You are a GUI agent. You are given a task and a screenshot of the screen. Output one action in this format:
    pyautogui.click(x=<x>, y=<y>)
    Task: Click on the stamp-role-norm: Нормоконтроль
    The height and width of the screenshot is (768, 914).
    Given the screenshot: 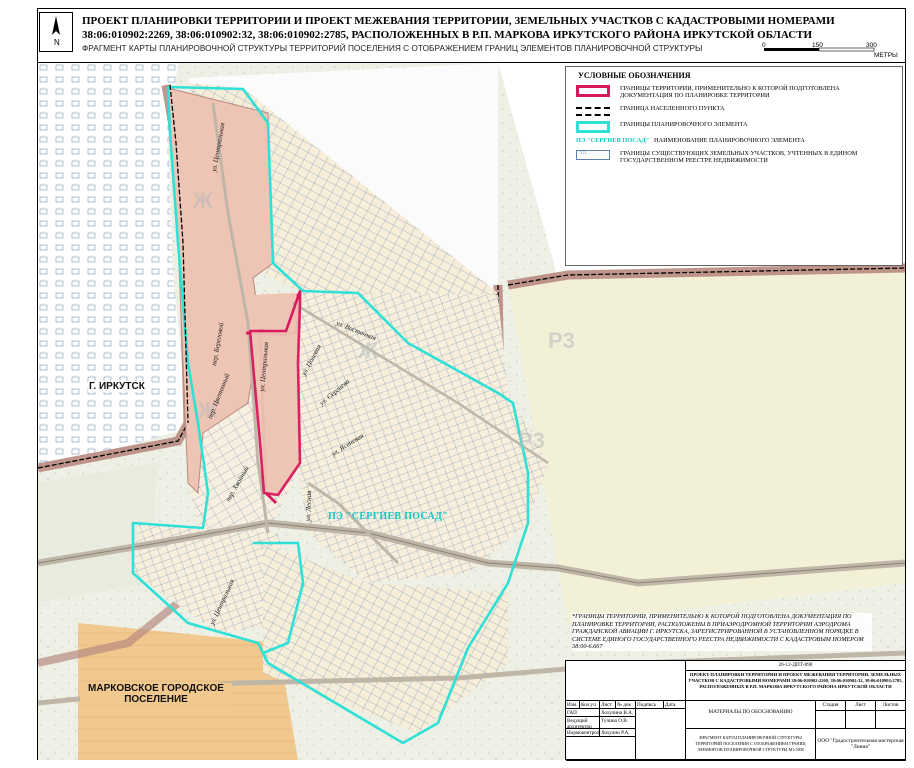 What is the action you would take?
    pyautogui.click(x=583, y=733)
    